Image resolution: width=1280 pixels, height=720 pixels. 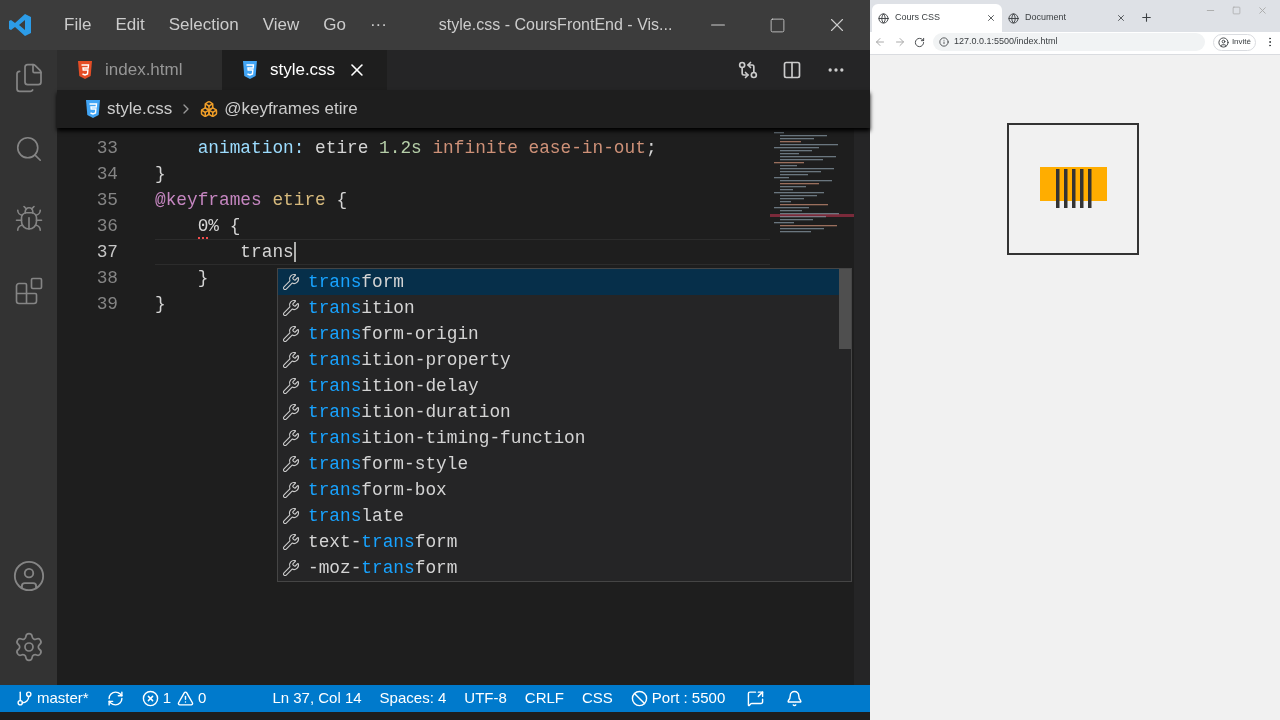 I want to click on text-cursor, so click(x=294, y=252).